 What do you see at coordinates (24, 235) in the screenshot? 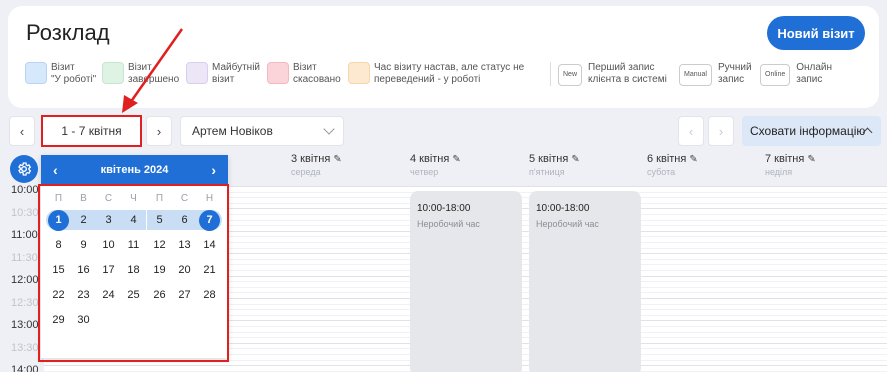
I see `time-label: 11:00` at bounding box center [24, 235].